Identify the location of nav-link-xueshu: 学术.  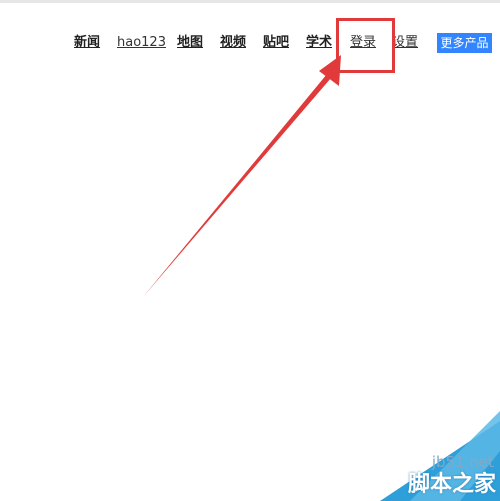
(319, 43).